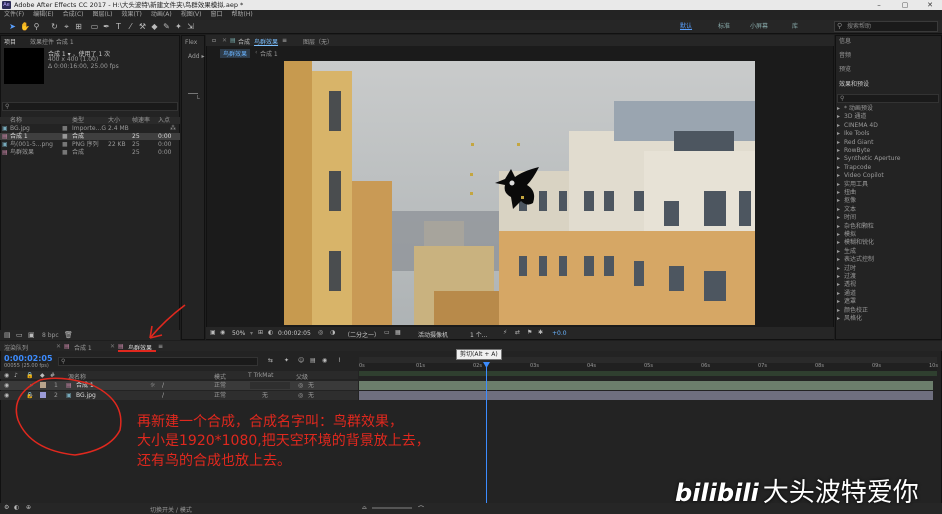  Describe the element at coordinates (191, 15) in the screenshot. I see `menu-view: 视图(V)` at that location.